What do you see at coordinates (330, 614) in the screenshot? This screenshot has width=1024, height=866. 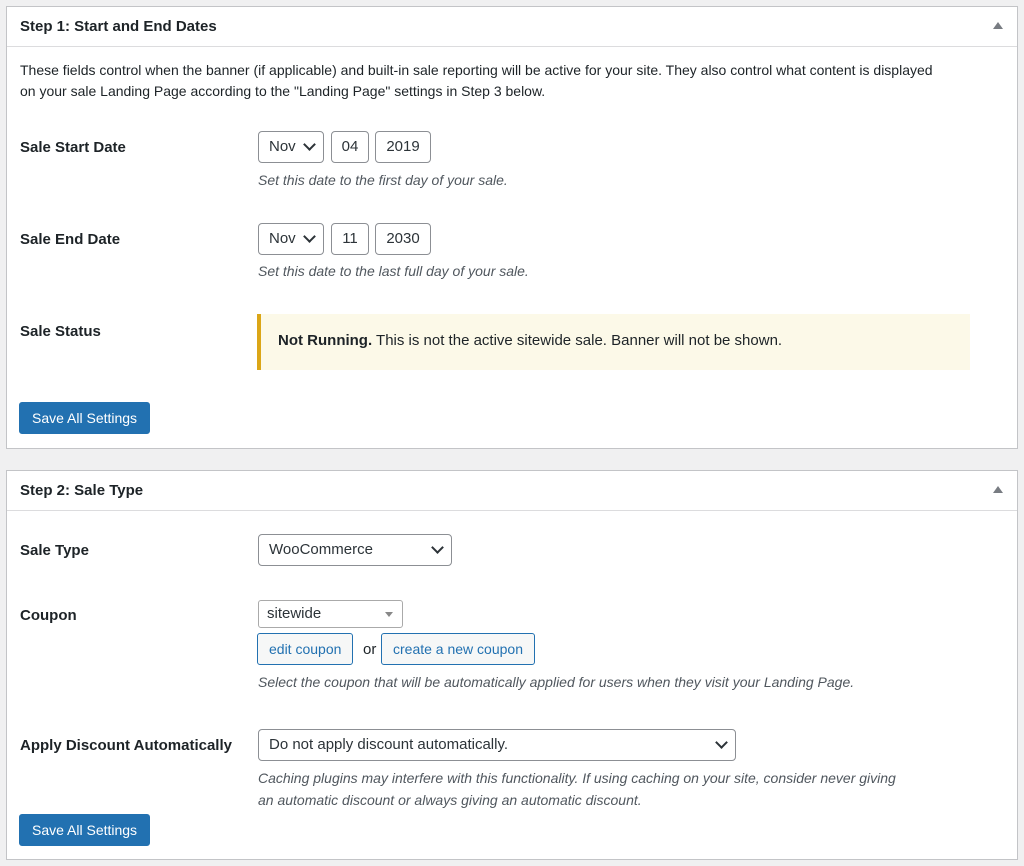 I see `coupon-select: sitewide` at bounding box center [330, 614].